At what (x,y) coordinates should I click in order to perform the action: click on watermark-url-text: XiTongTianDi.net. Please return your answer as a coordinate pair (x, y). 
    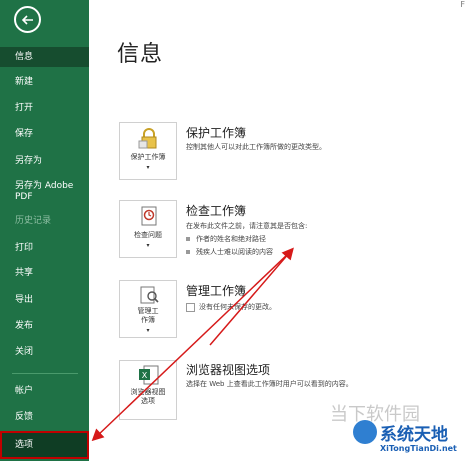
    Looking at the image, I should click on (418, 448).